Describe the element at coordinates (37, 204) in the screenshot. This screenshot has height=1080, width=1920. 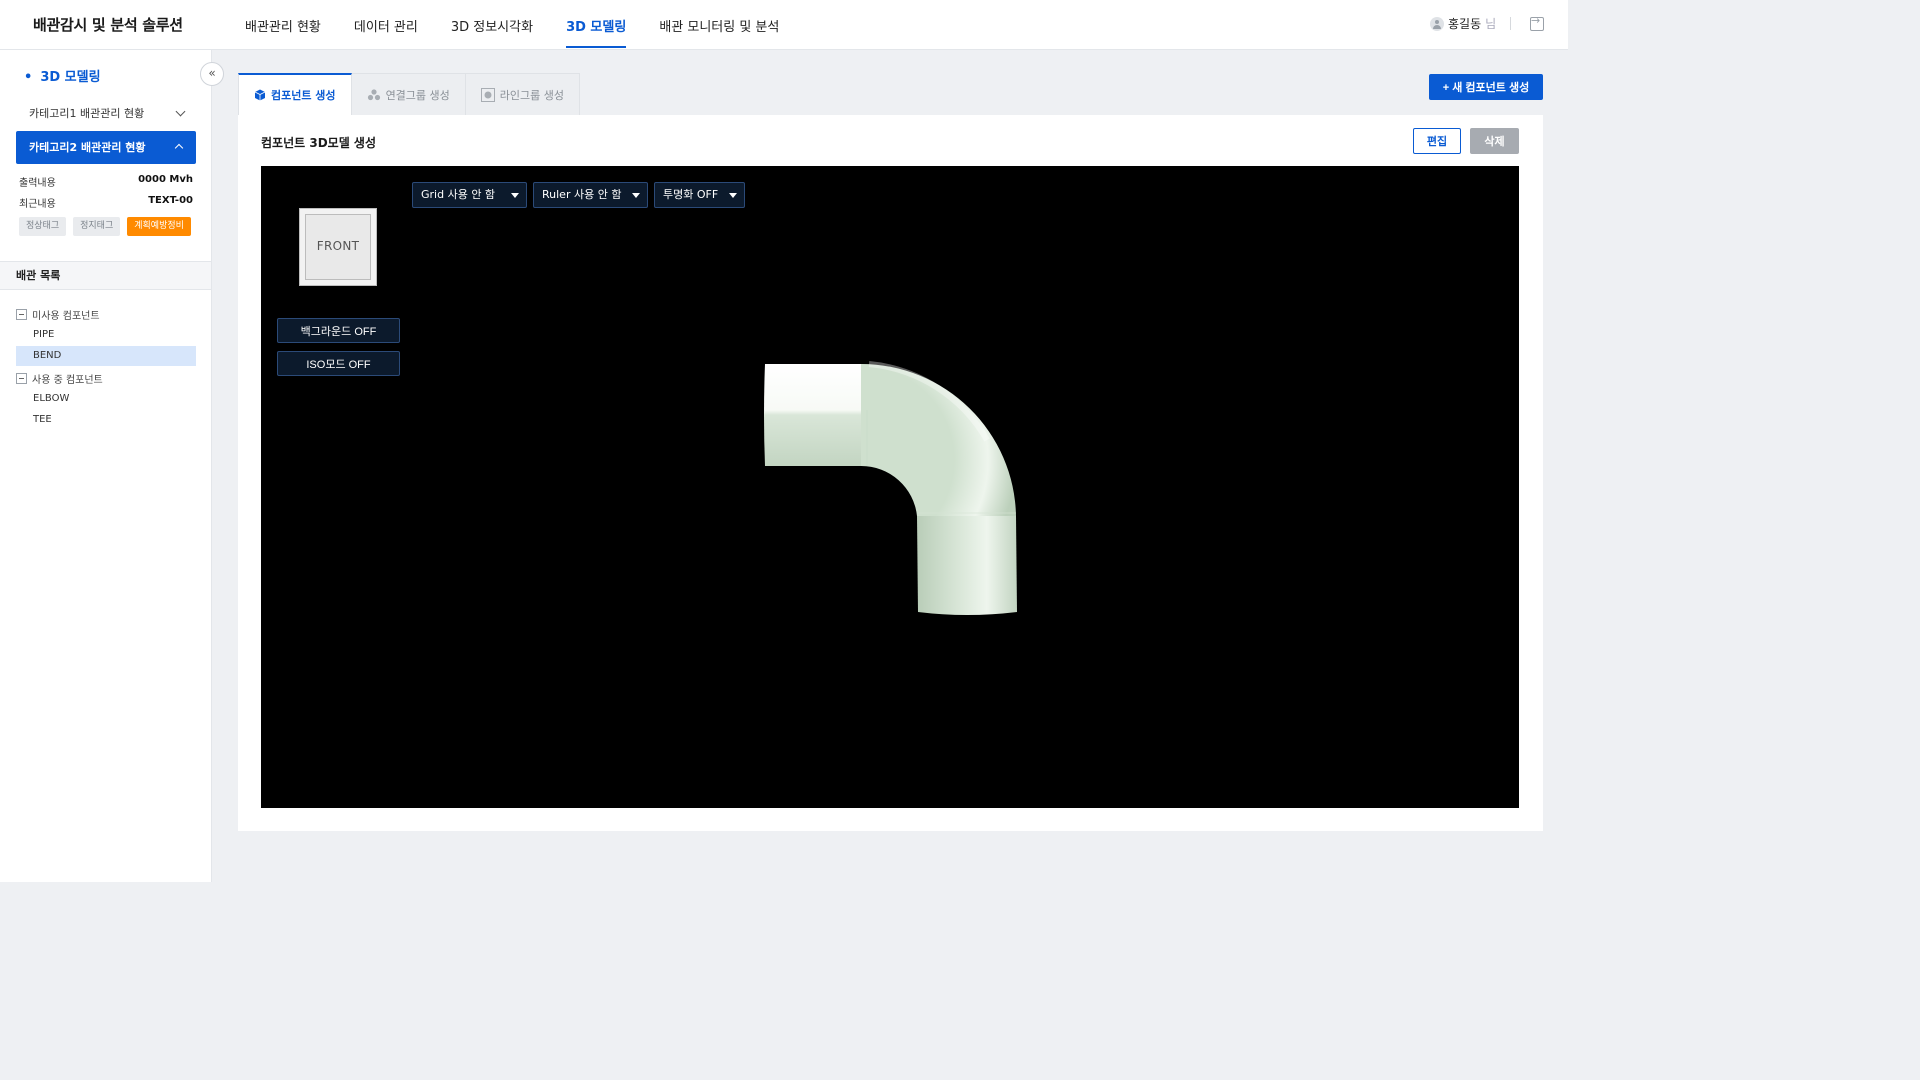
I see `info-label: 최근내용` at that location.